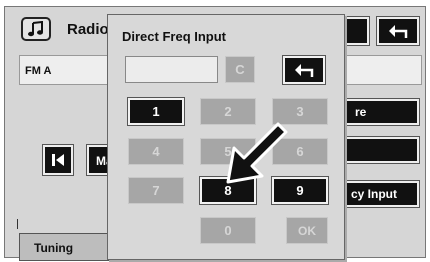  I want to click on backspace-button, so click(304, 70).